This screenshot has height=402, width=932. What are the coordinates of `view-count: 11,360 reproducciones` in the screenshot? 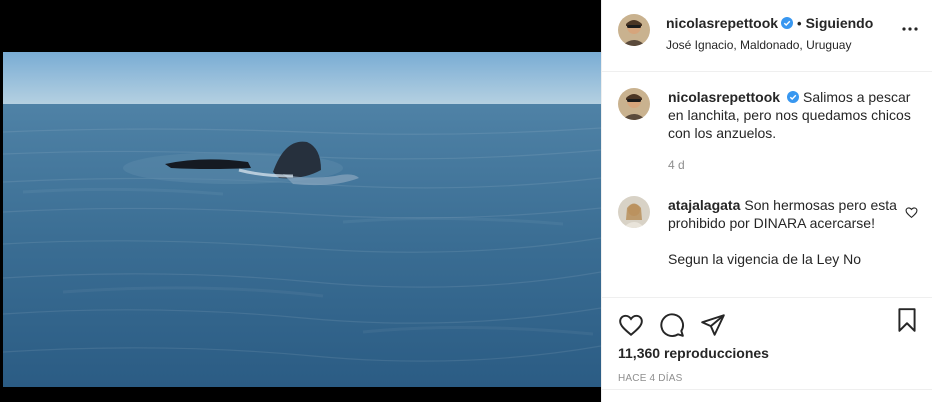 It's located at (767, 353).